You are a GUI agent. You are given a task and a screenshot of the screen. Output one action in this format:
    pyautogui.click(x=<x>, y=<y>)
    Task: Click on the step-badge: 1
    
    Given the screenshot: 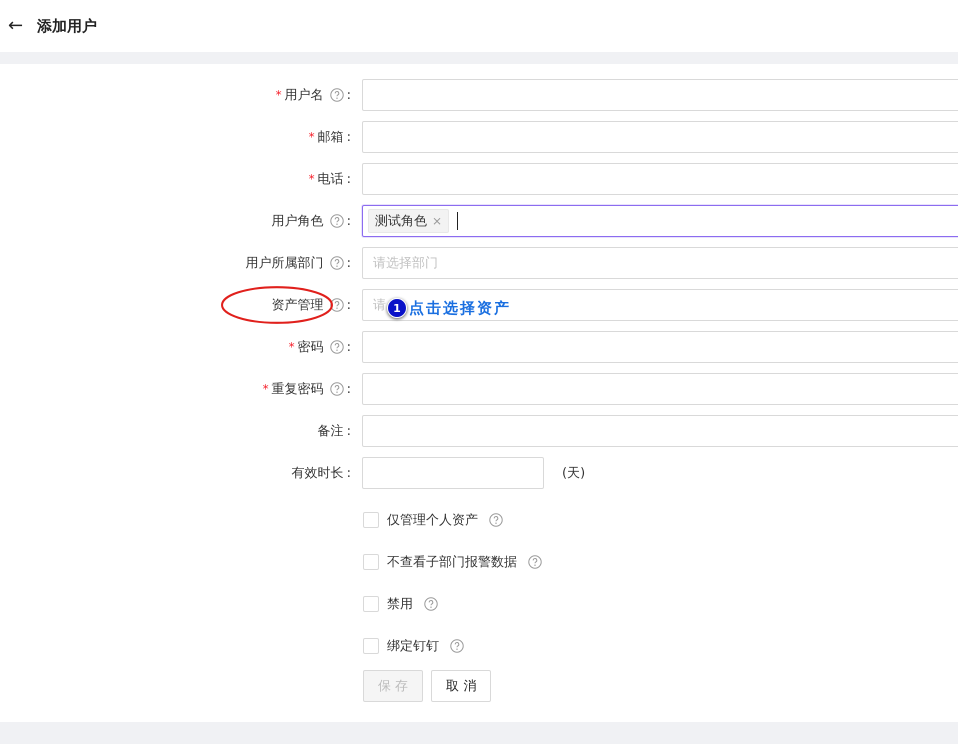 What is the action you would take?
    pyautogui.click(x=397, y=308)
    